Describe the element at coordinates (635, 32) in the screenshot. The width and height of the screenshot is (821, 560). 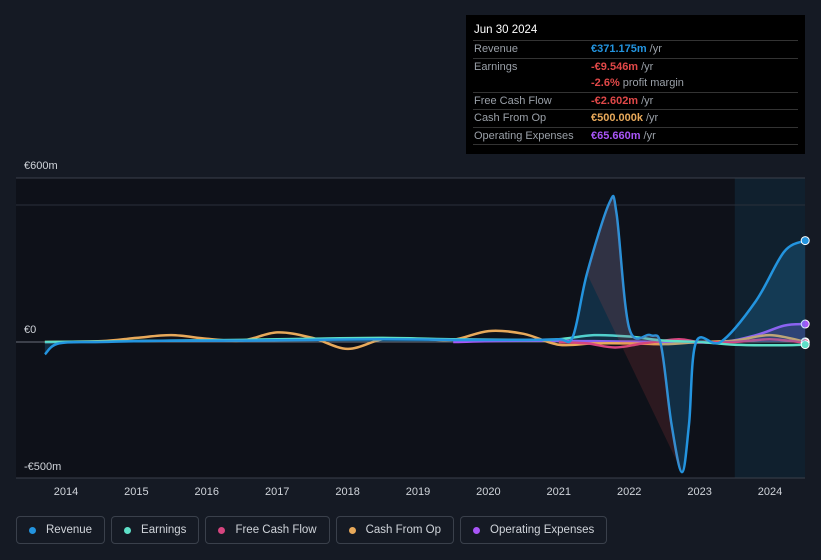
I see `tooltip-date: Jun 30 2024` at that location.